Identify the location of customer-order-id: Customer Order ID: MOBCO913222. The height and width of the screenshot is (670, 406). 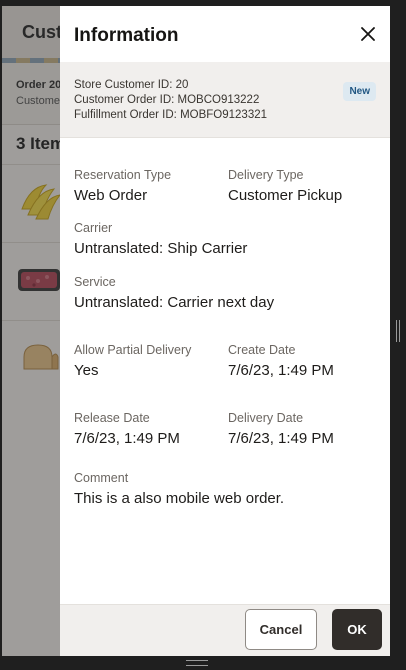
(167, 100).